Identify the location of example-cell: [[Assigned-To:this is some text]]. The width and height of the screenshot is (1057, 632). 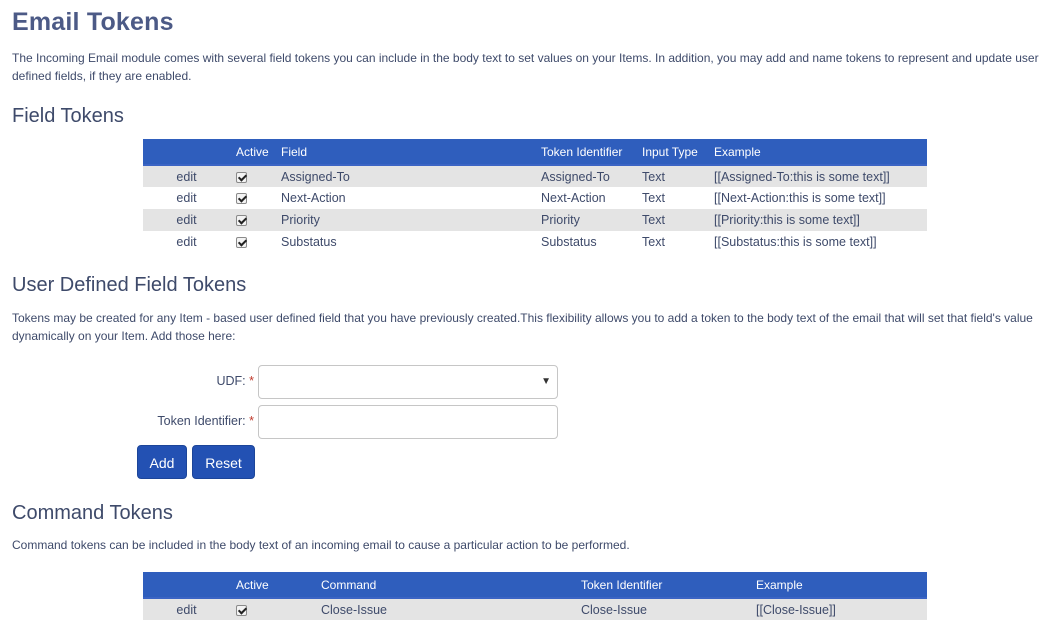
(817, 176).